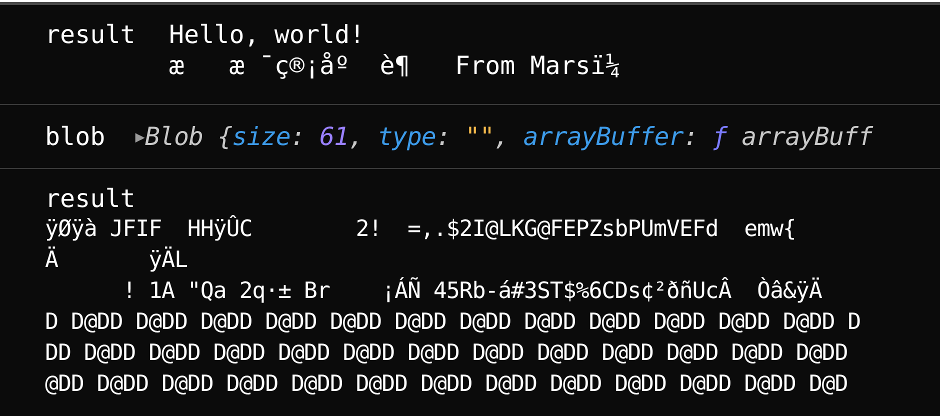  What do you see at coordinates (453, 322) in the screenshot?
I see `log-text: D D@DD D@DD D@DD D@DD D@DD D@DD D@DD D@DD D@DD D@DD D@DD D@DD D` at bounding box center [453, 322].